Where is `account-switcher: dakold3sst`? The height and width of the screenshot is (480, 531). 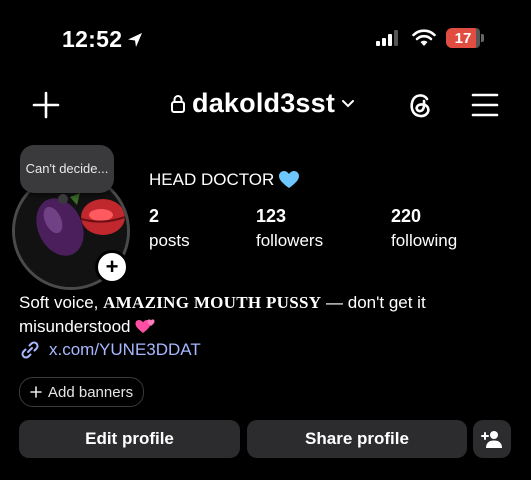 account-switcher: dakold3sst is located at coordinates (262, 103).